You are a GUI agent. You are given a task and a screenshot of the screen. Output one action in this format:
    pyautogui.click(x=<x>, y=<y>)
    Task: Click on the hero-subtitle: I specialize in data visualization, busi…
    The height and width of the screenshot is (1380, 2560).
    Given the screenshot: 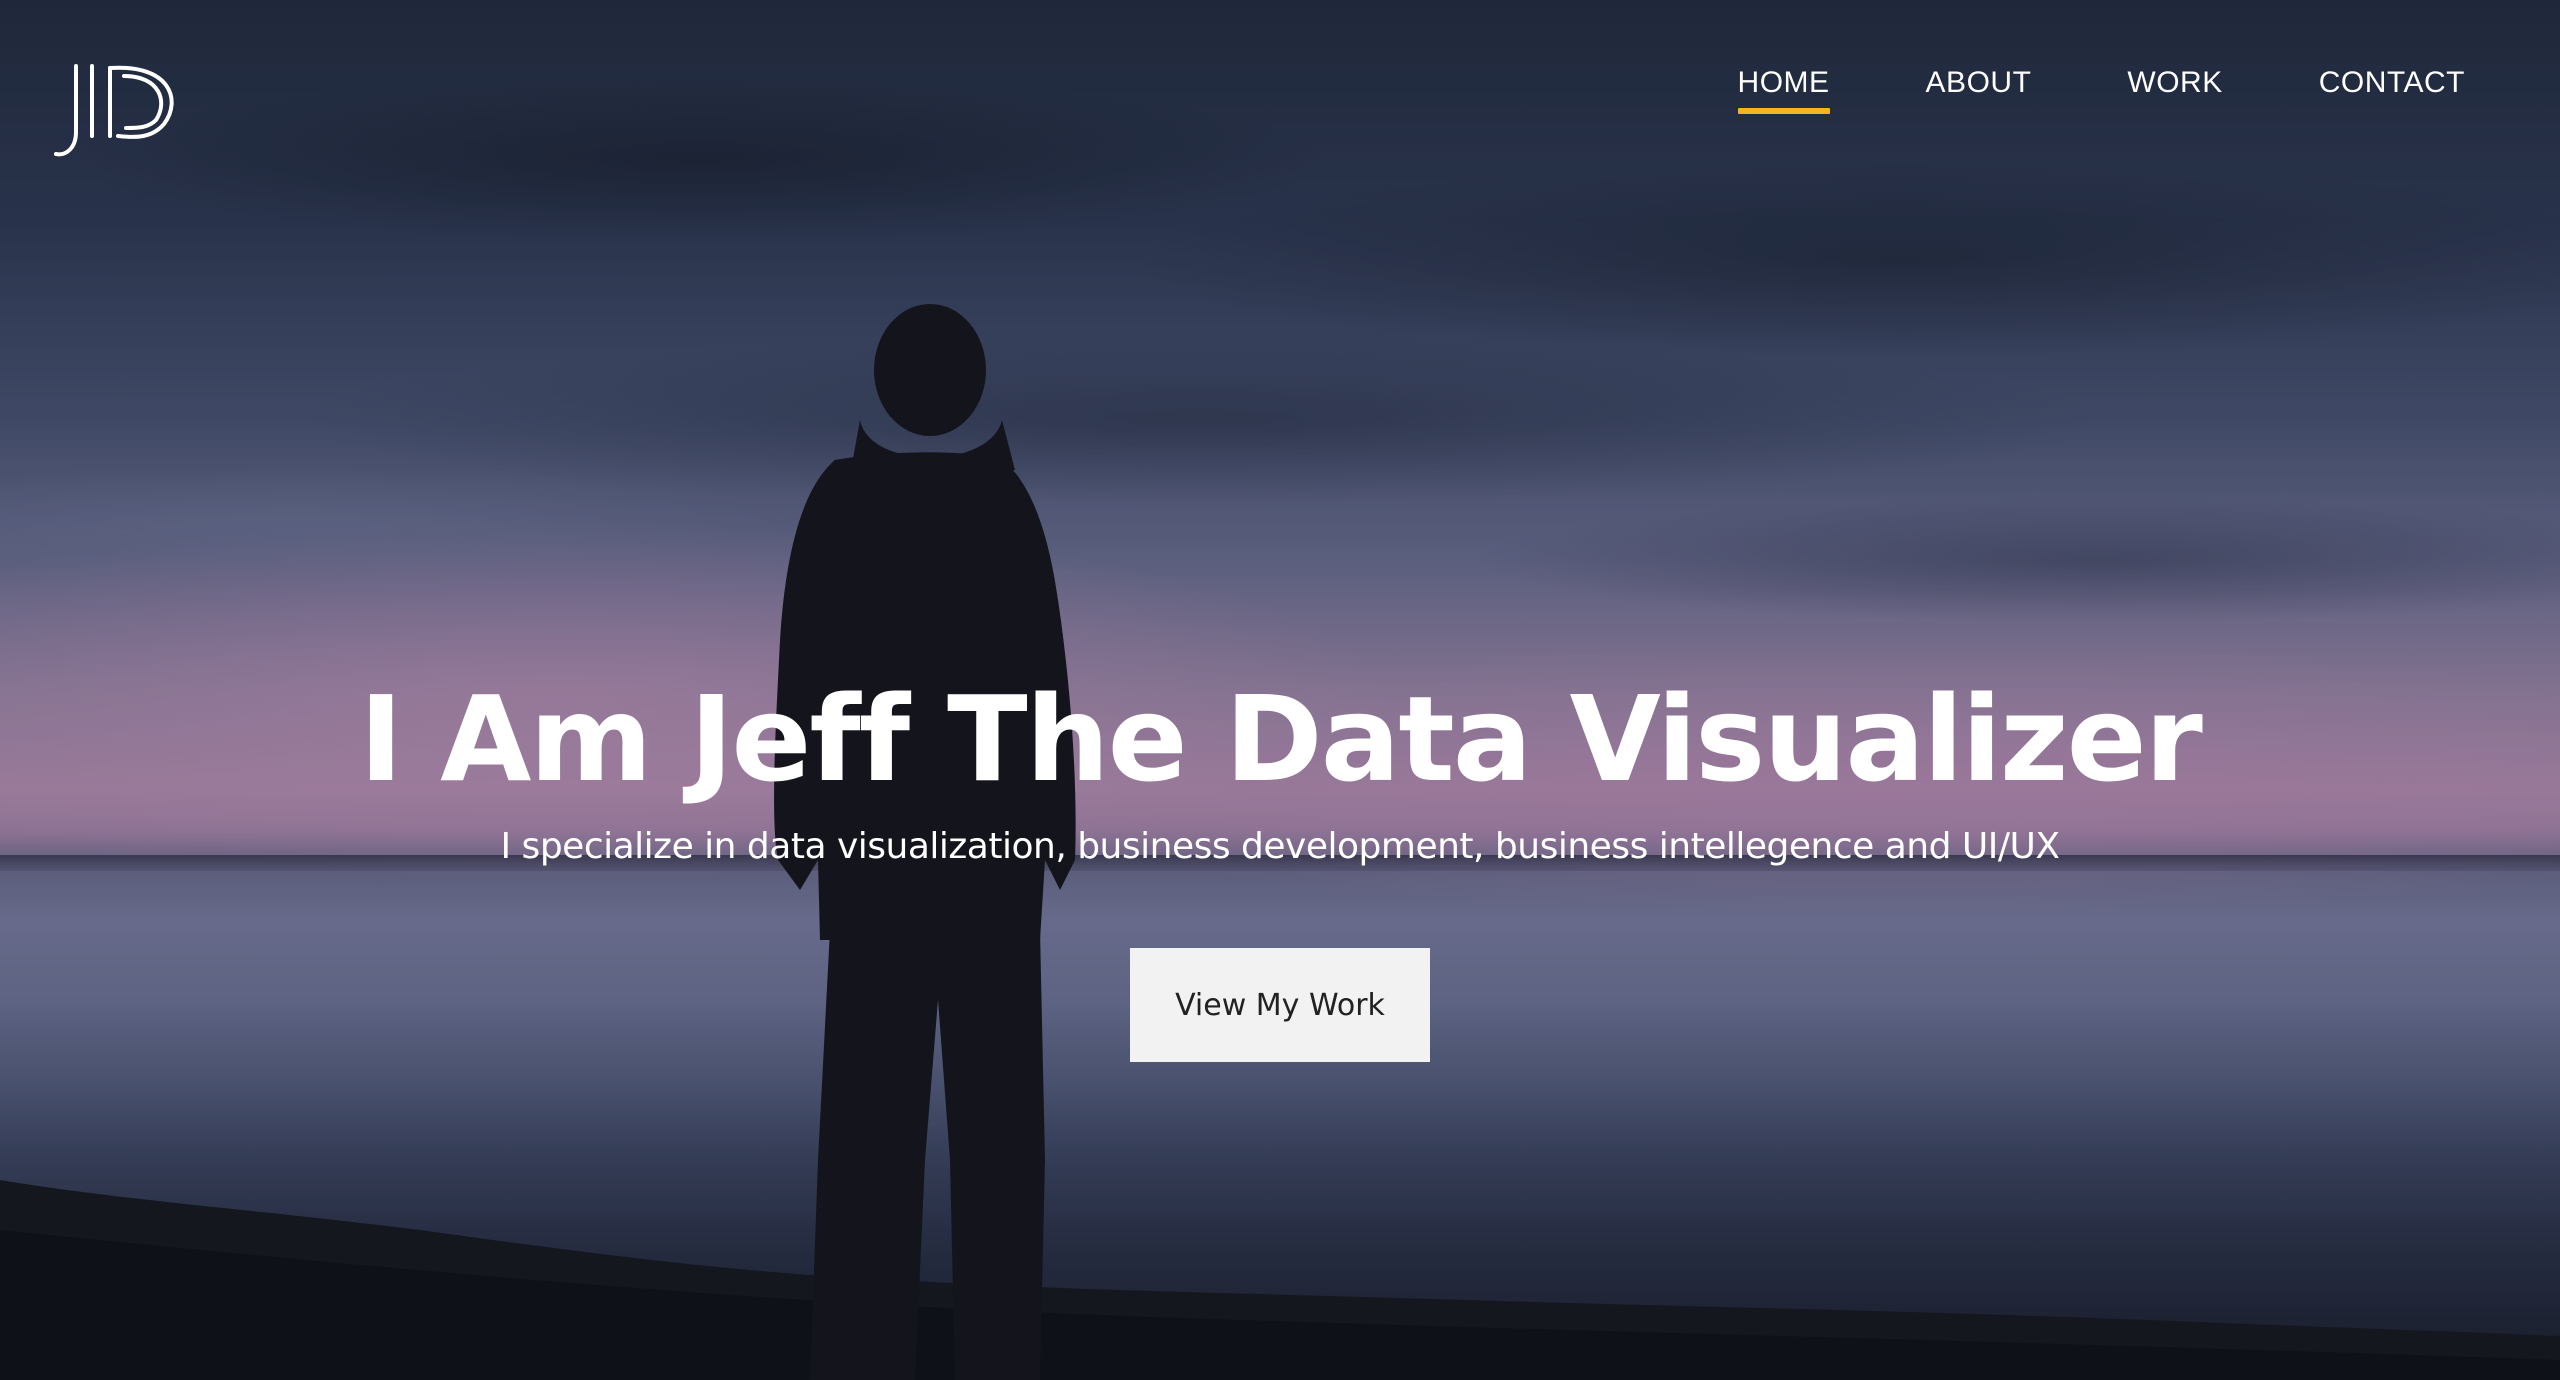 What is the action you would take?
    pyautogui.click(x=1280, y=846)
    